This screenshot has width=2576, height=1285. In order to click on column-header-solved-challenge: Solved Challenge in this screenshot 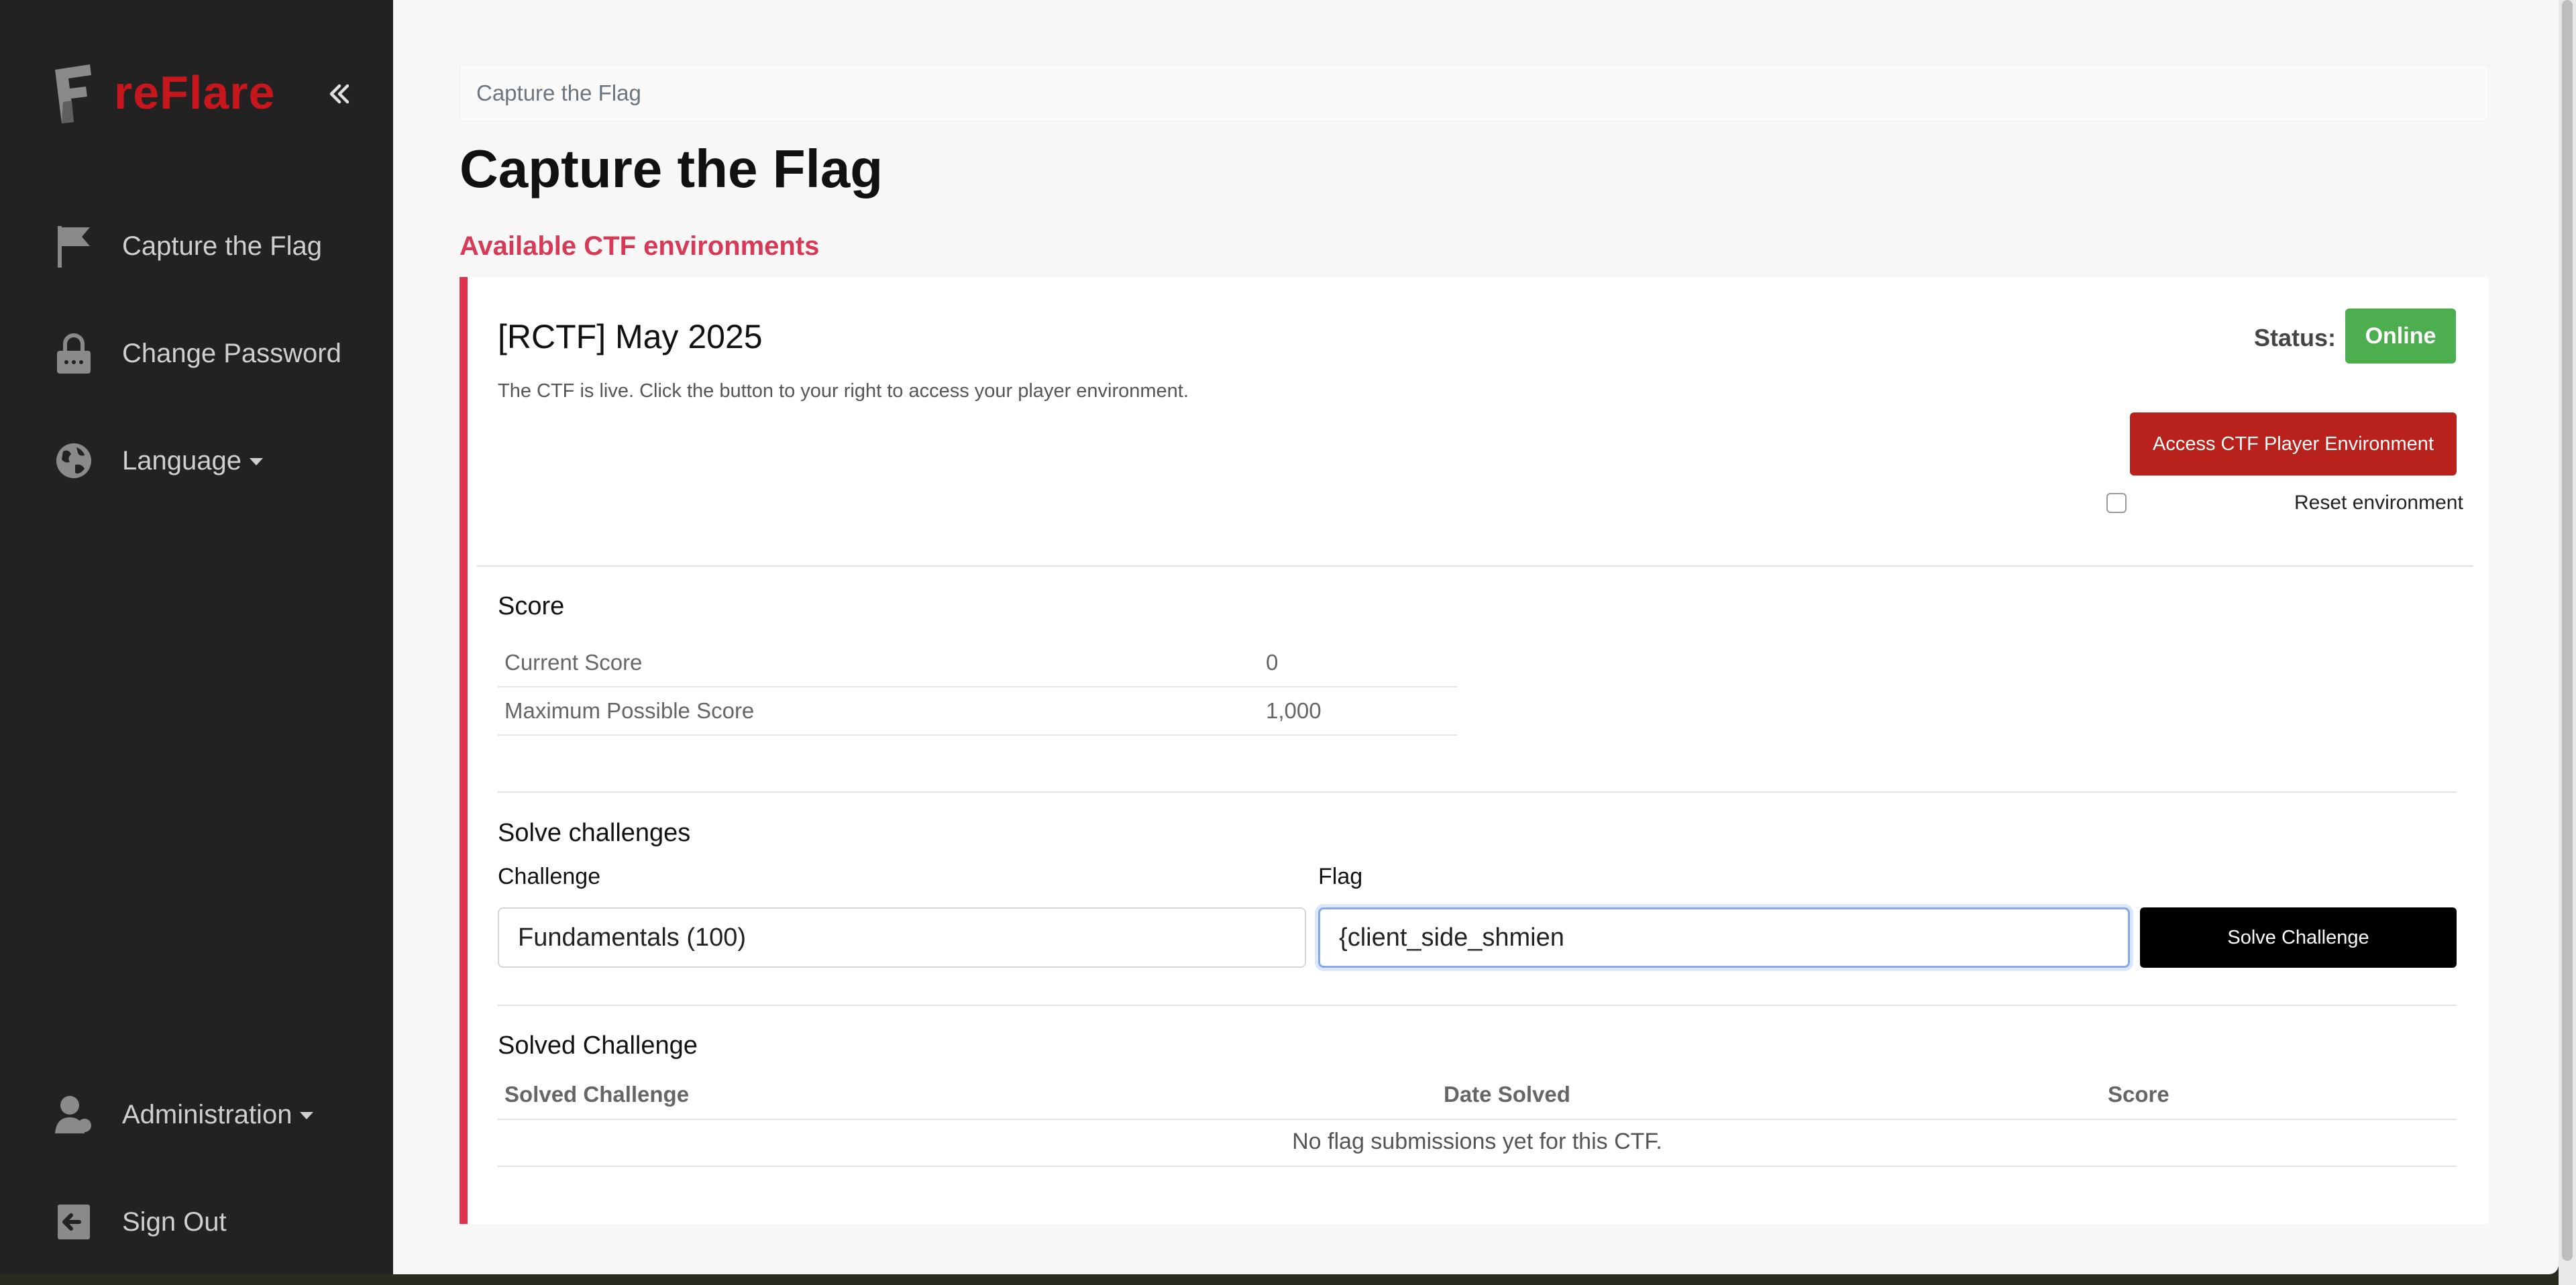, I will do `click(597, 1094)`.